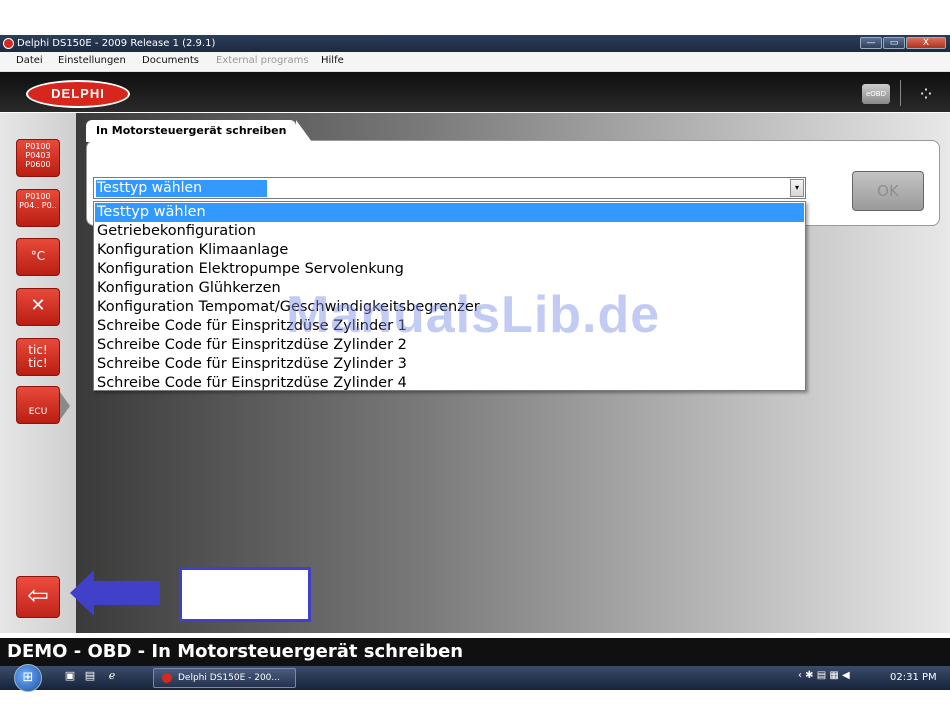 The height and width of the screenshot is (725, 950). Describe the element at coordinates (262, 60) in the screenshot. I see `menu-external-programs: External programs` at that location.